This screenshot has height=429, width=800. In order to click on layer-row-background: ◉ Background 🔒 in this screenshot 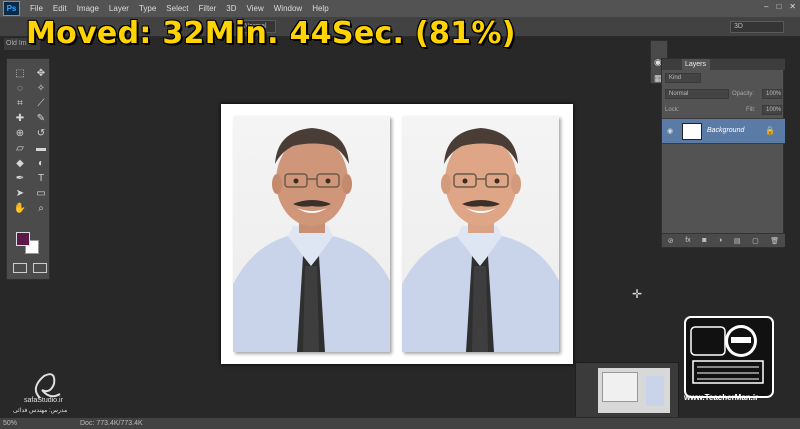, I will do `click(723, 131)`.